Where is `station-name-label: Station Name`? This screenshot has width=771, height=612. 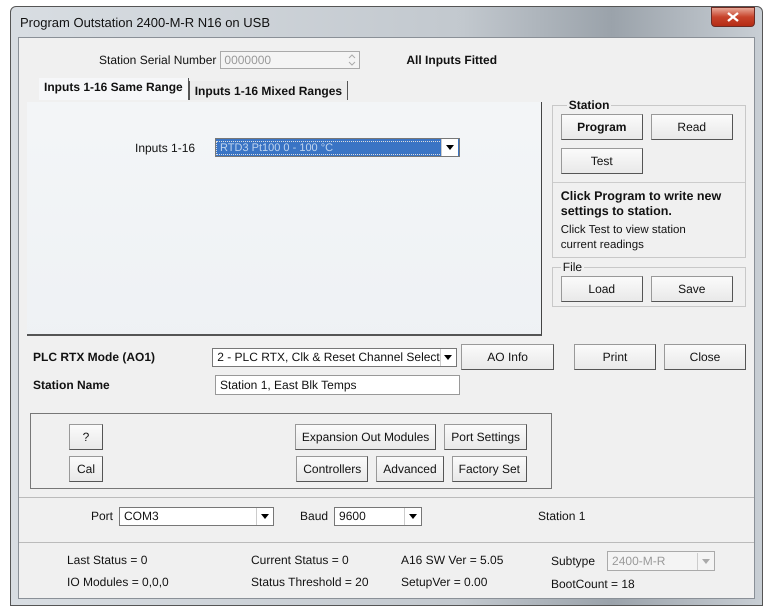 station-name-label: Station Name is located at coordinates (72, 385).